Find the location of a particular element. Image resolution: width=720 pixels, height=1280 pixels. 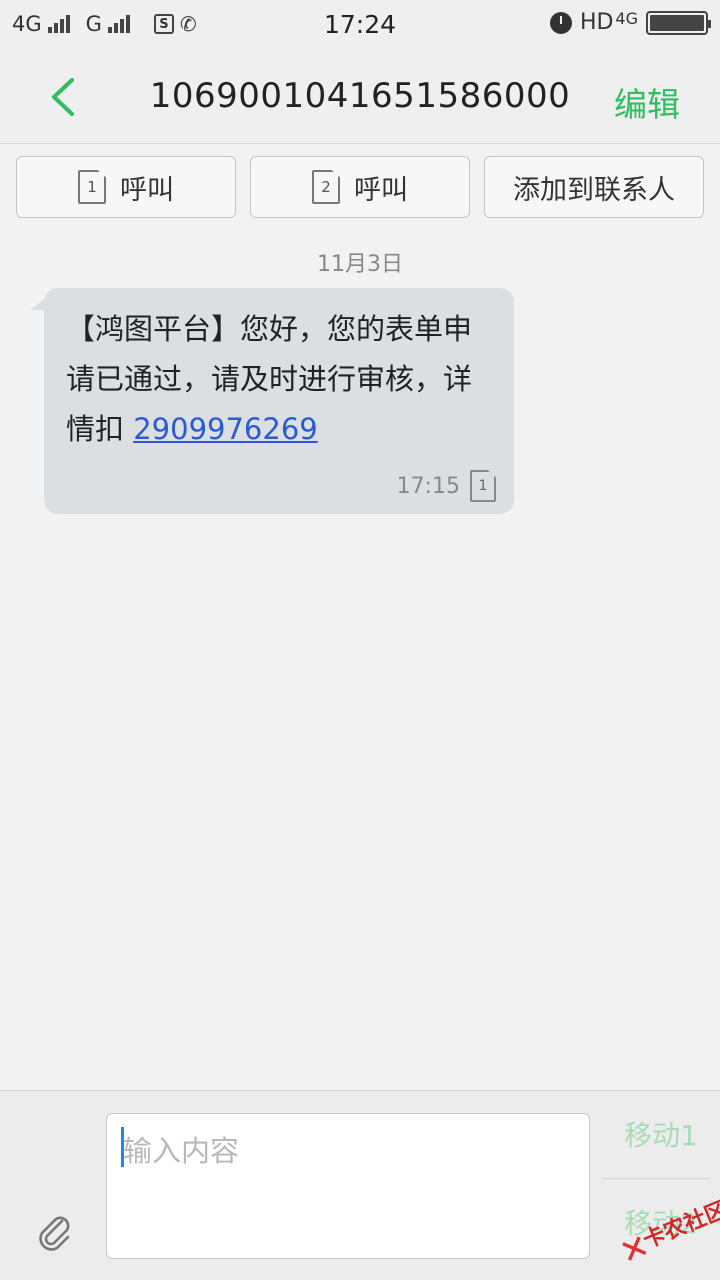

conversation-header: 1069001041651586000 编辑 is located at coordinates (360, 98).